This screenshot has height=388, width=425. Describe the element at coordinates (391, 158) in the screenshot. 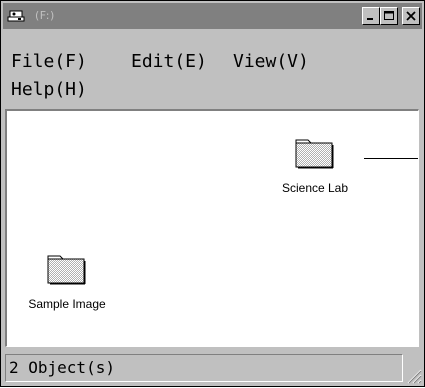

I see `connector-line` at that location.